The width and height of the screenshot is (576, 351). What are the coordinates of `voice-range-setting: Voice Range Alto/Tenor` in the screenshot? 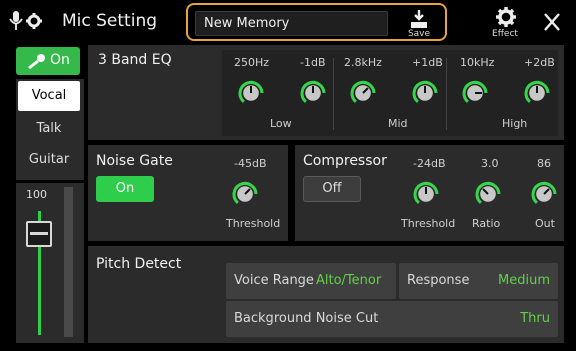 It's located at (311, 281).